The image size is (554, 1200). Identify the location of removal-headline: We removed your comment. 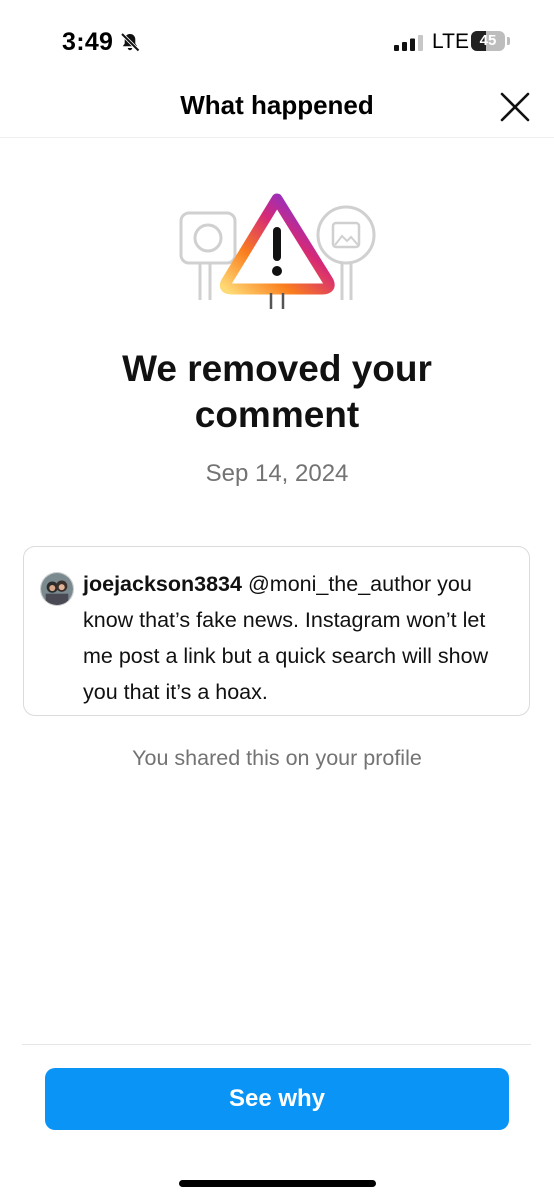
(277, 391).